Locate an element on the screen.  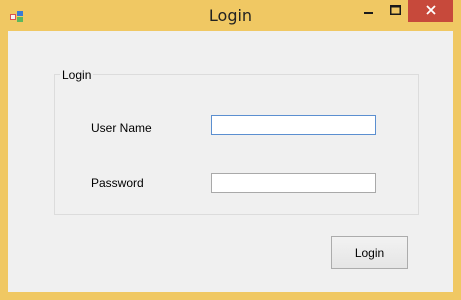
title-bar: Login is located at coordinates (230, 15).